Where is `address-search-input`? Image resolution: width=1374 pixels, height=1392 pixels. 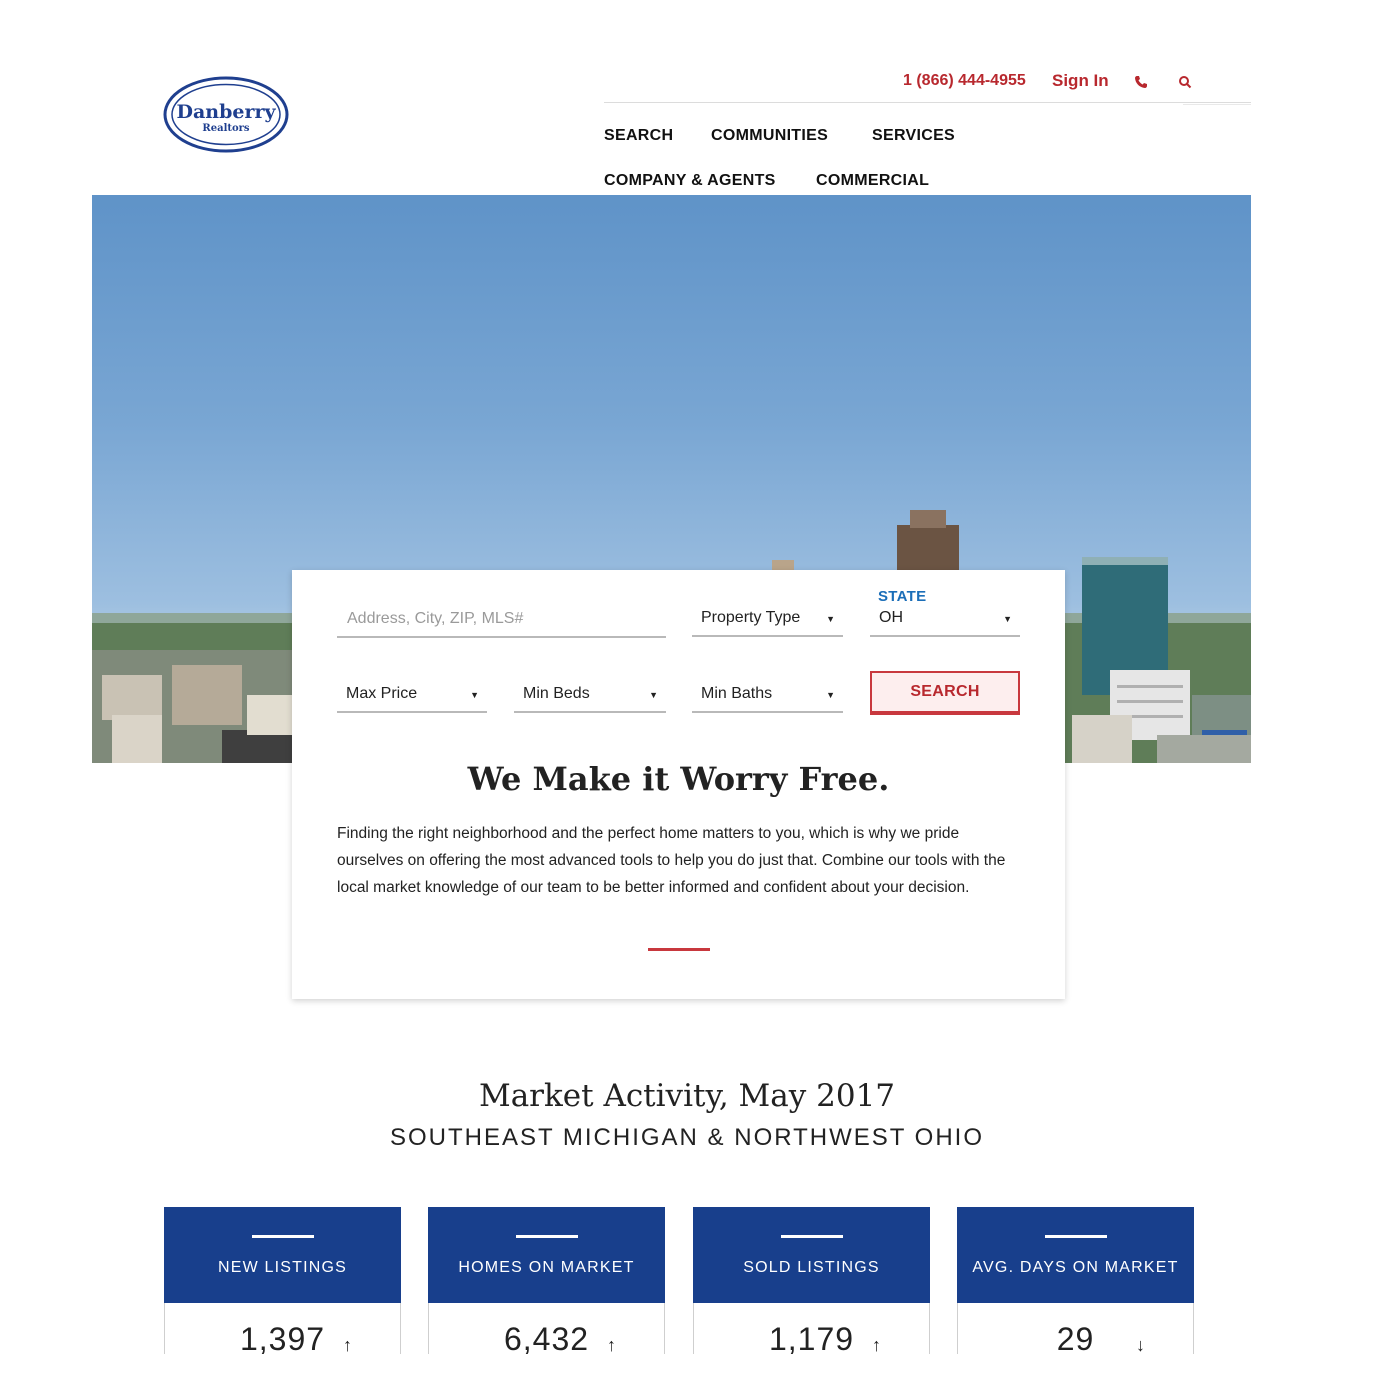
address-search-input is located at coordinates (501, 619).